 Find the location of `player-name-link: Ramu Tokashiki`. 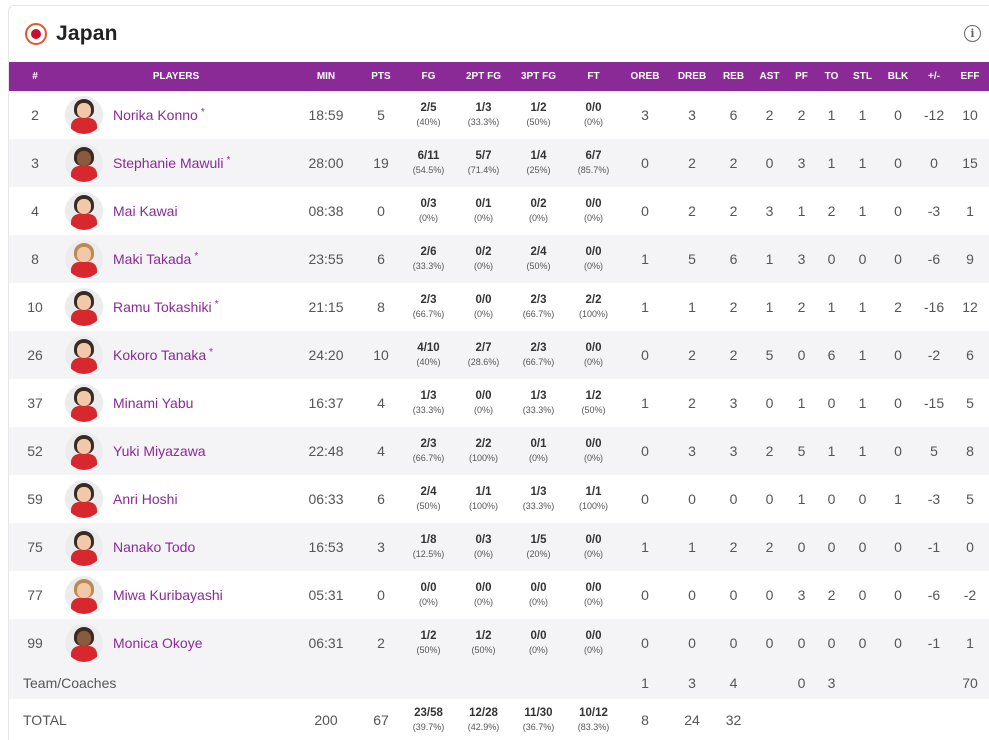

player-name-link: Ramu Tokashiki is located at coordinates (162, 307).